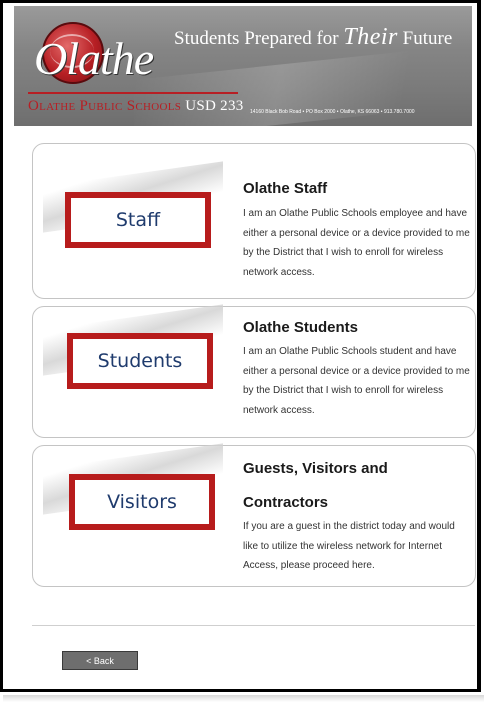 This screenshot has height=702, width=487. What do you see at coordinates (286, 502) in the screenshot?
I see `option-title-line2: Contractors` at bounding box center [286, 502].